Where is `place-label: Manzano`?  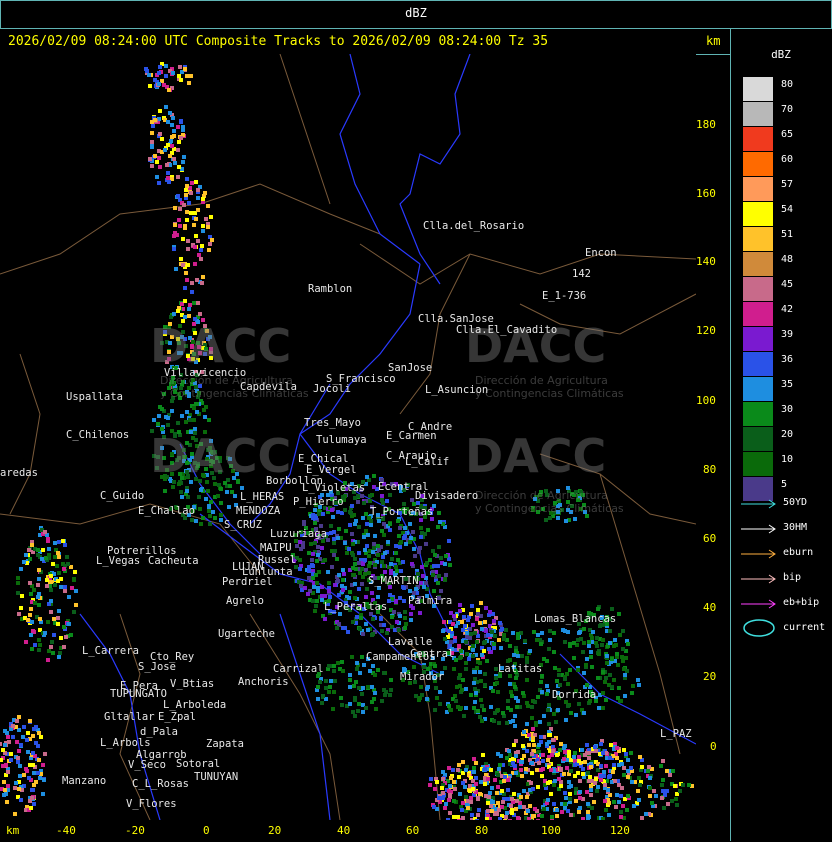 place-label: Manzano is located at coordinates (84, 781).